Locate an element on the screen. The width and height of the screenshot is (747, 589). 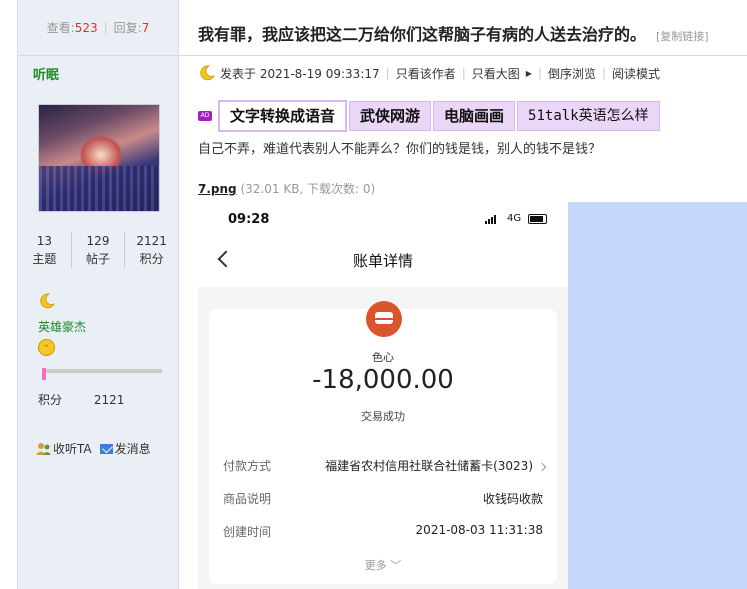
count-points: 2121 积分 is located at coordinates (151, 250).